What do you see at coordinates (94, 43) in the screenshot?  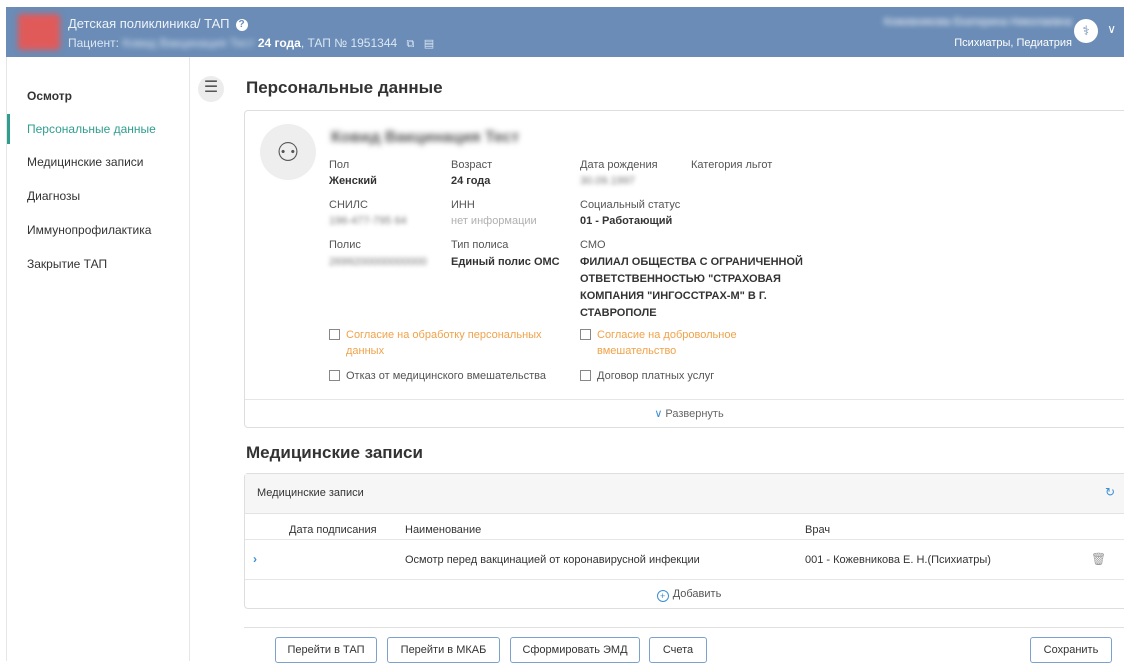 I see `patient-label: Пациент:` at bounding box center [94, 43].